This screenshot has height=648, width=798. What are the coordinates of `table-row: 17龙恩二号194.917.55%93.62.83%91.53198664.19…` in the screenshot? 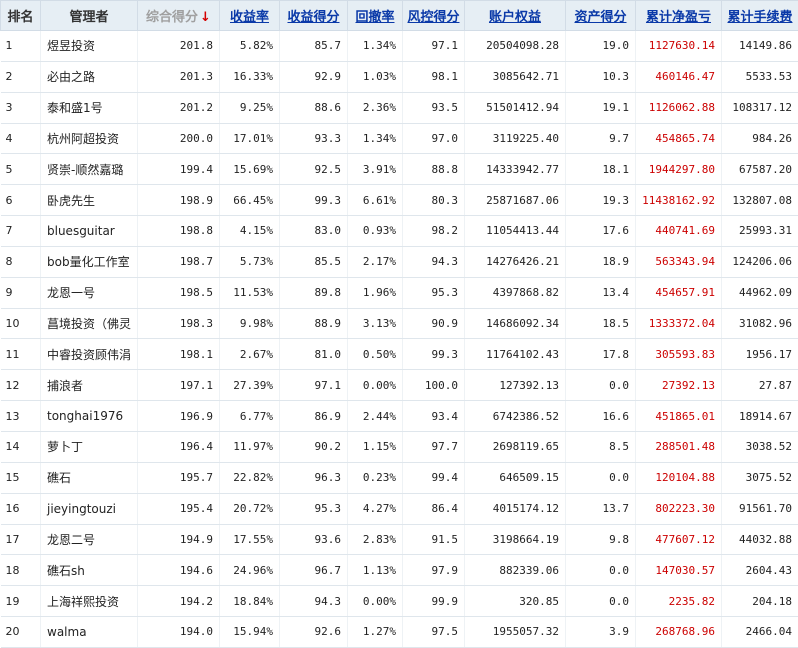 It's located at (399, 539).